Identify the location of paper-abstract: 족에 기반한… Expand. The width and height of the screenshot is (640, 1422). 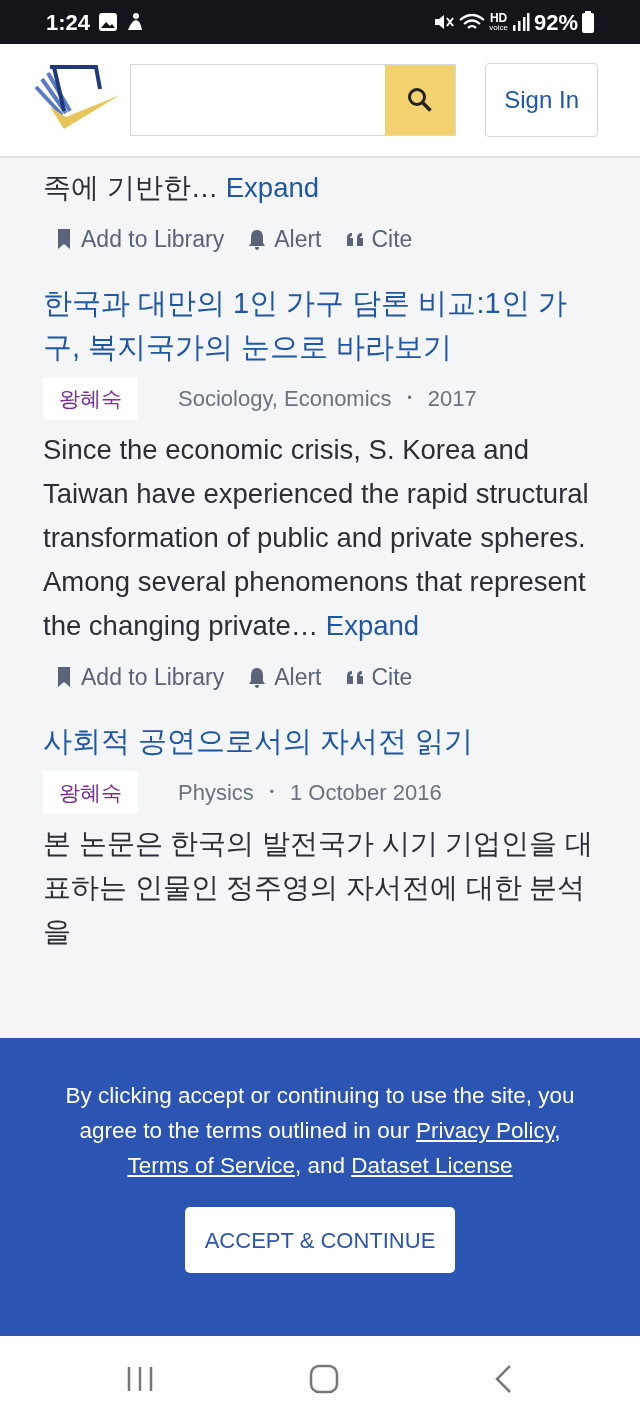
(182, 188).